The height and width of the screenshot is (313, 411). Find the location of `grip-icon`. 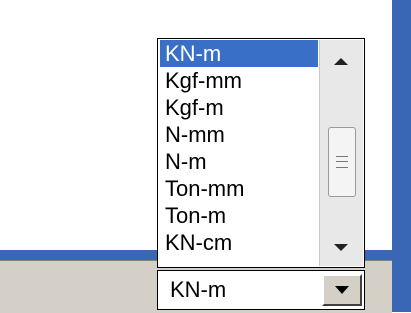

grip-icon is located at coordinates (342, 162).